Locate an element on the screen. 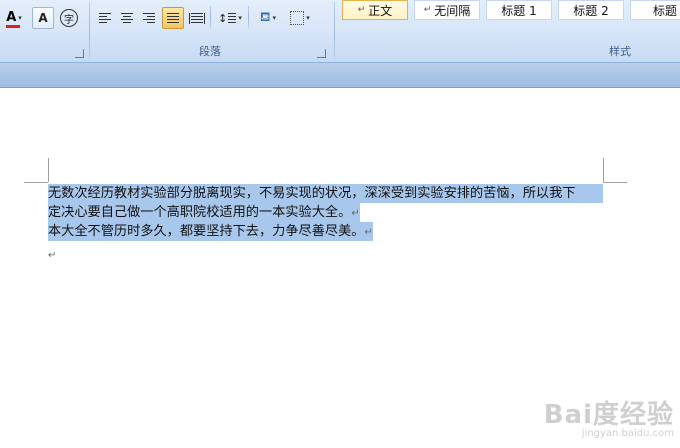  shading-button: ⛾ ▾ is located at coordinates (268, 18).